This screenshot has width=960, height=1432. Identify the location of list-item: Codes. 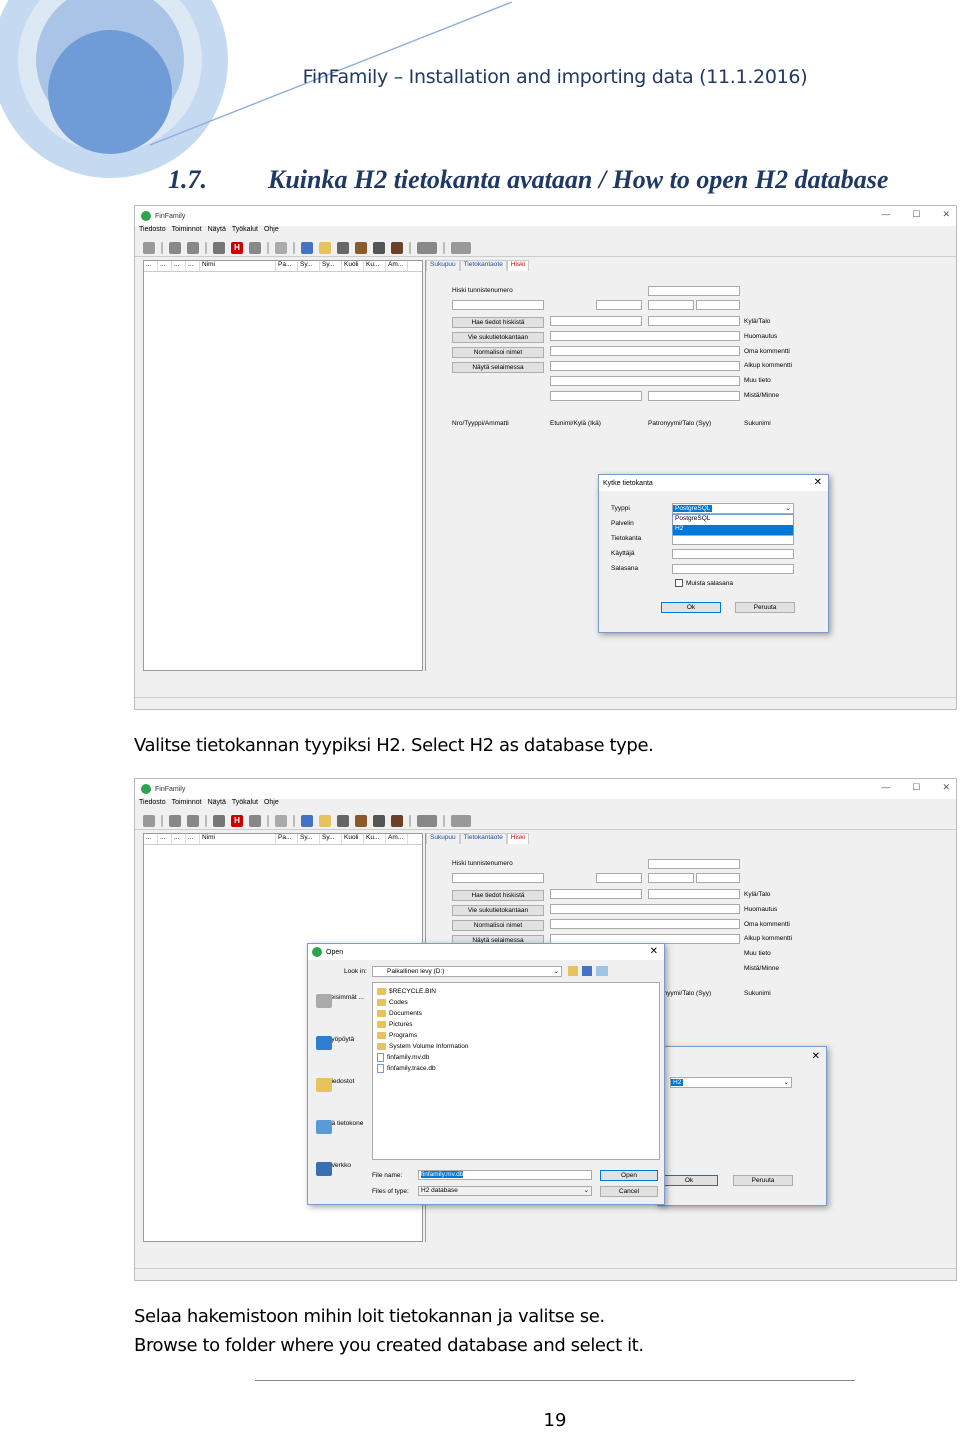
(516, 1002).